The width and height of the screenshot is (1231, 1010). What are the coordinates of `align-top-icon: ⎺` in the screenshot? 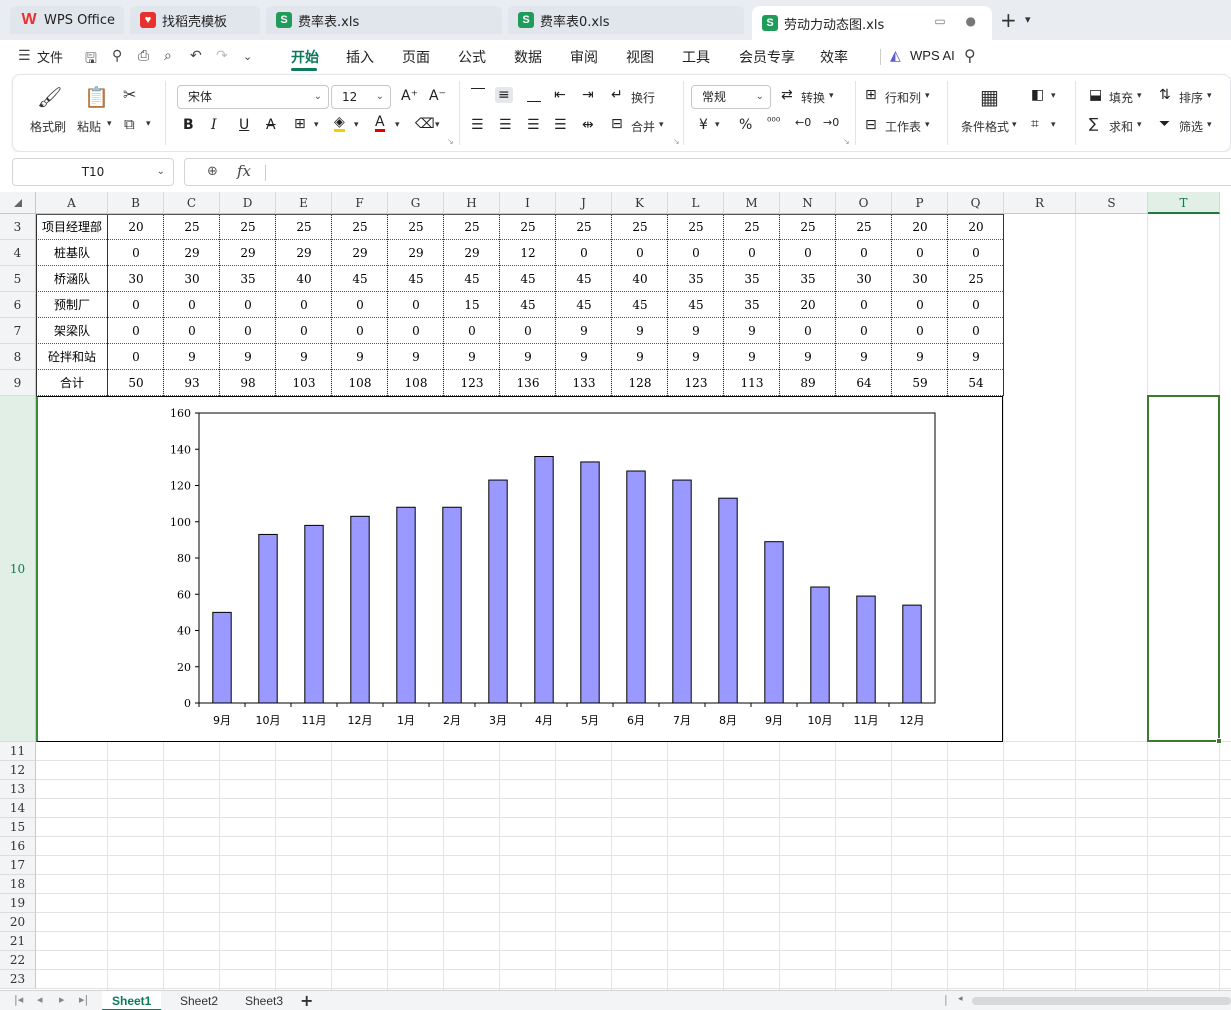 It's located at (478, 95).